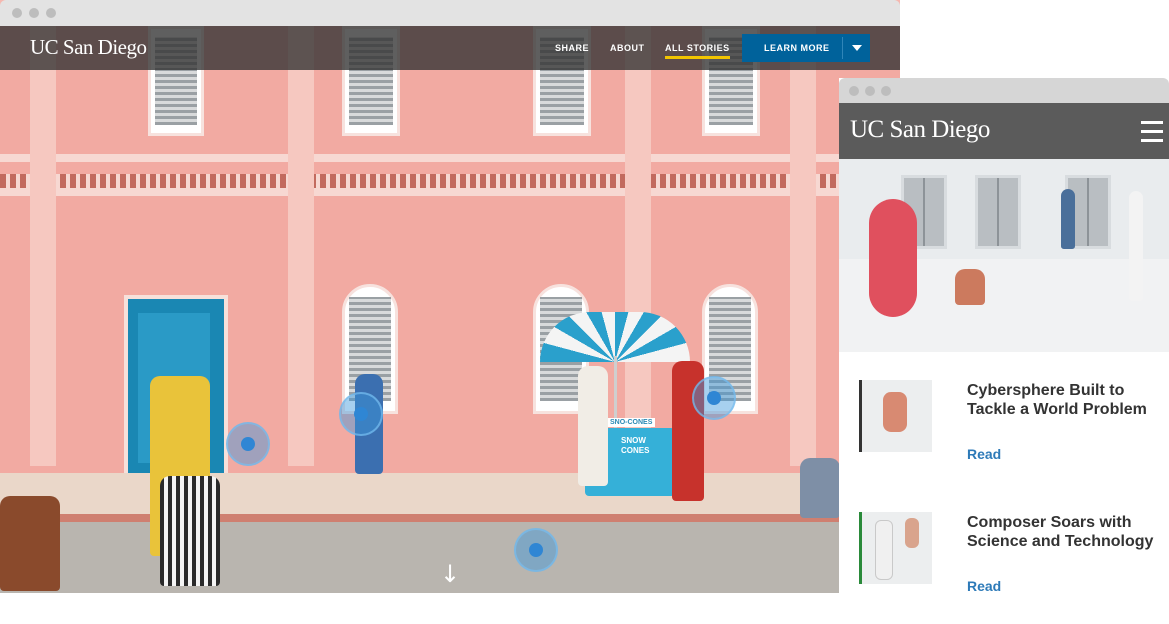 The height and width of the screenshot is (624, 1169). I want to click on man-with-luggage-figure, so click(1068, 219).